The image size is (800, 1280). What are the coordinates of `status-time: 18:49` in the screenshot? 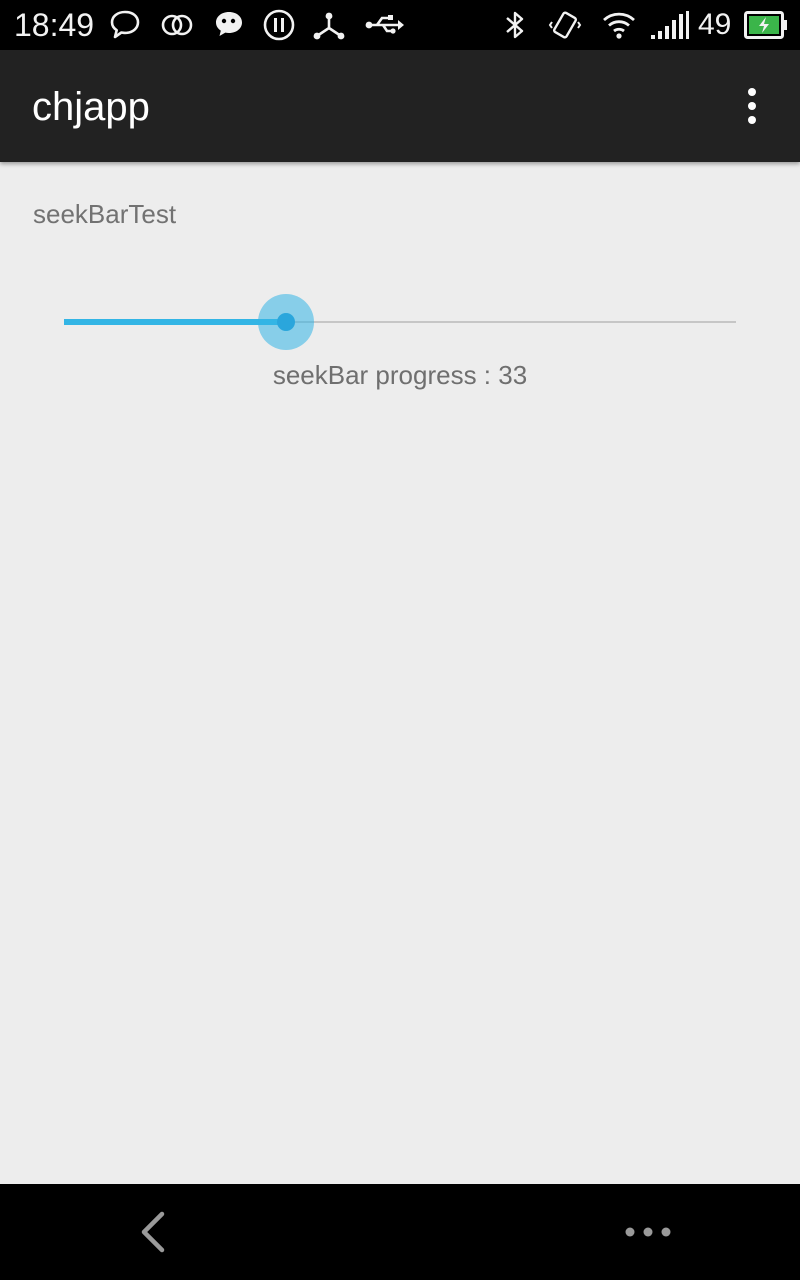 It's located at (54, 25).